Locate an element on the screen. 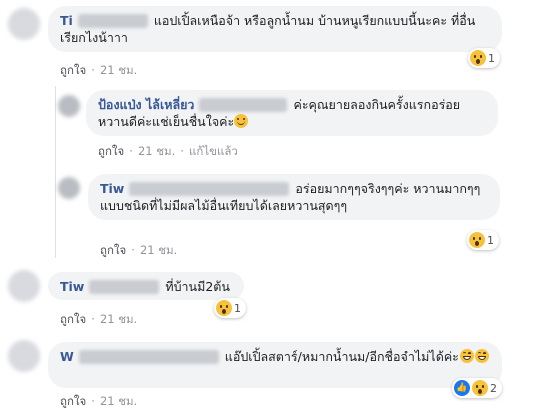  commenter-name: W is located at coordinates (67, 356).